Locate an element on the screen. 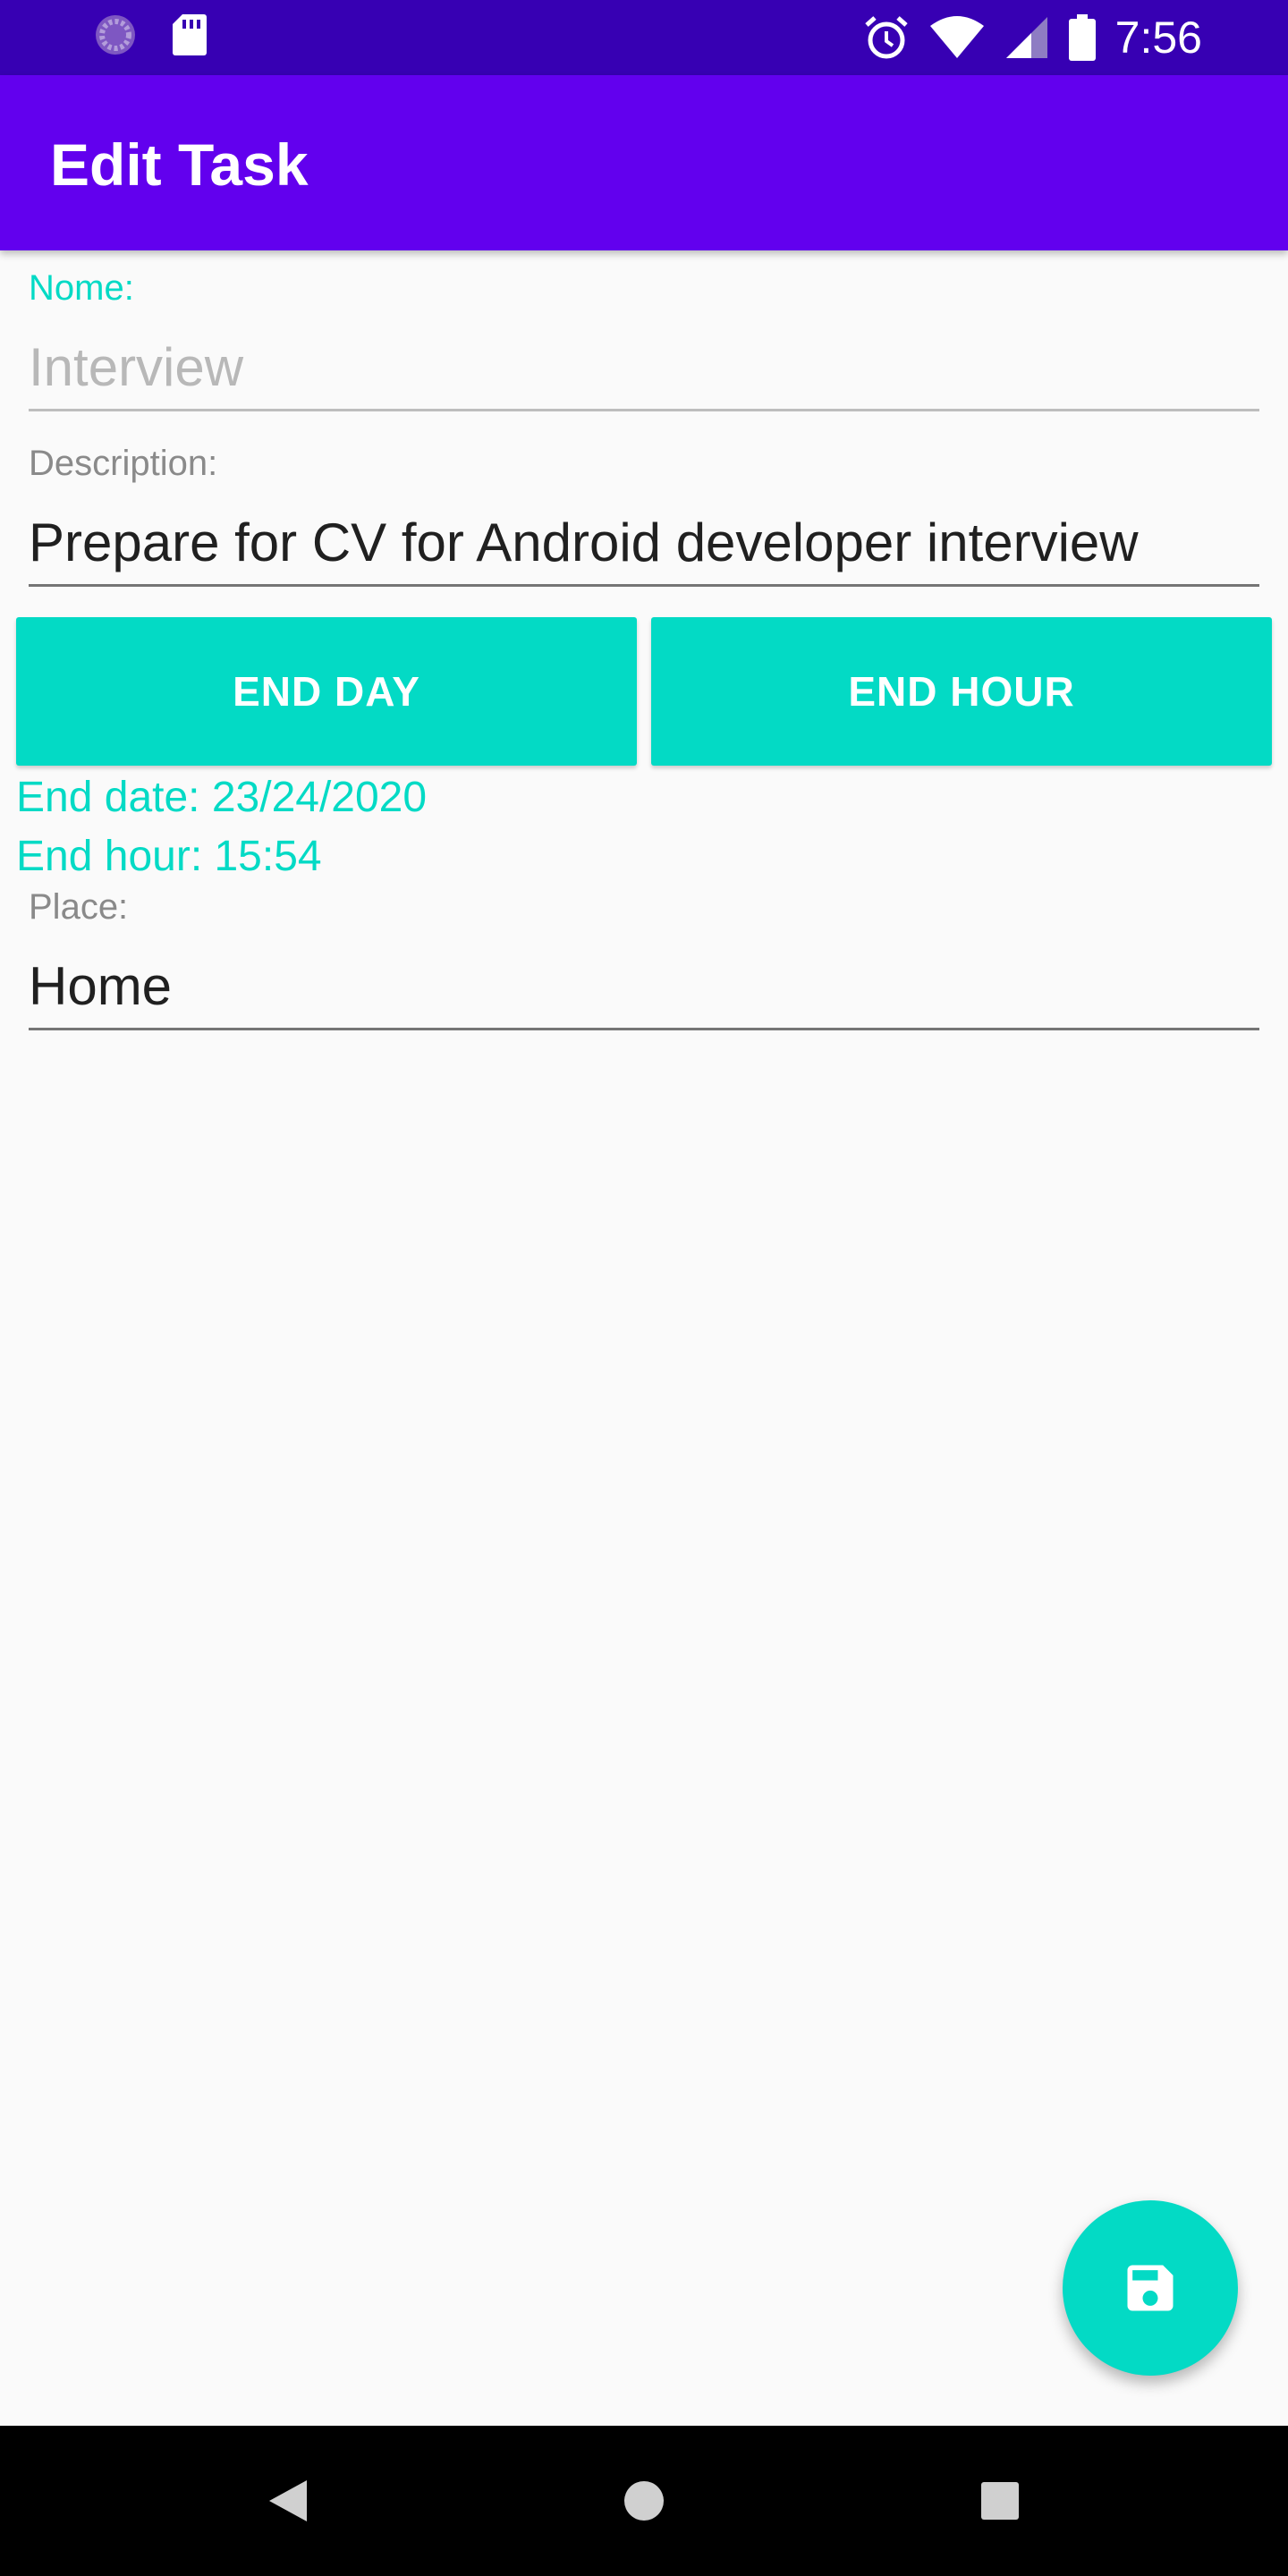 The image size is (1288, 2576). sd-card-icon is located at coordinates (190, 35).